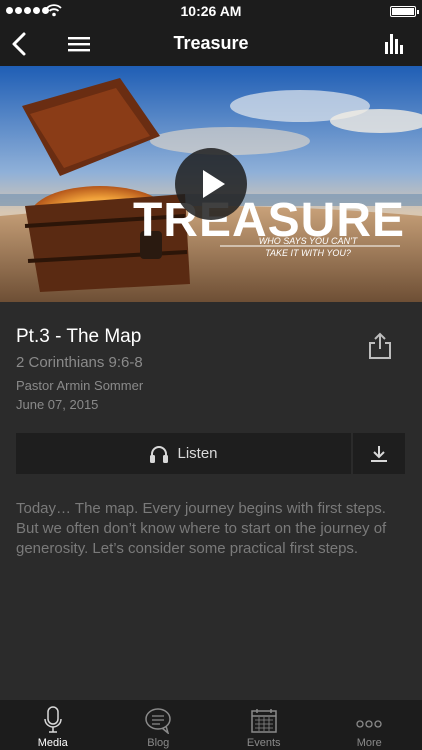 Image resolution: width=422 pixels, height=750 pixels. What do you see at coordinates (79, 336) in the screenshot?
I see `sermon-title: Pt.3 - The Map` at bounding box center [79, 336].